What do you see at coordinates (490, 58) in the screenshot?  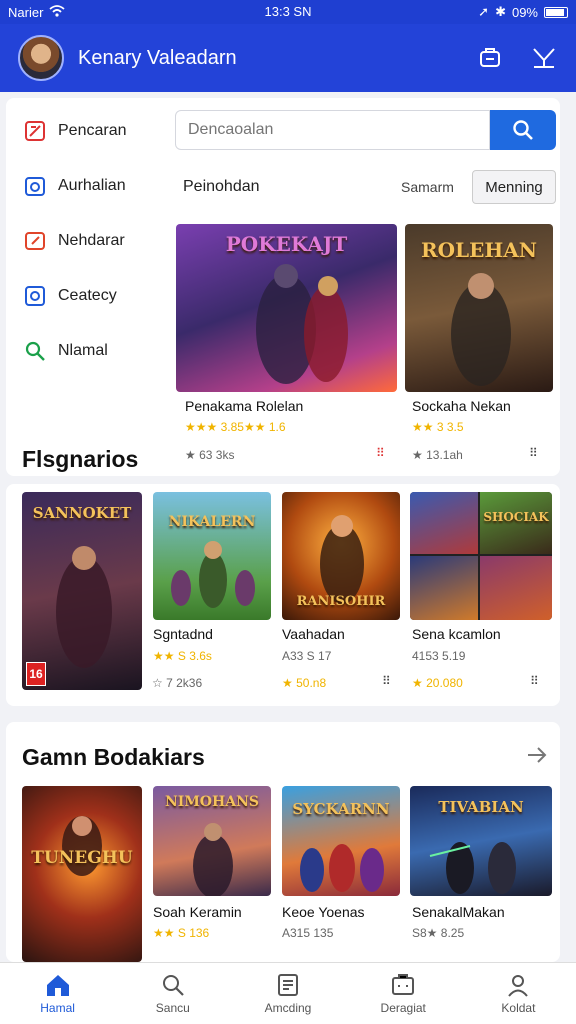 I see `gamepad-icon` at bounding box center [490, 58].